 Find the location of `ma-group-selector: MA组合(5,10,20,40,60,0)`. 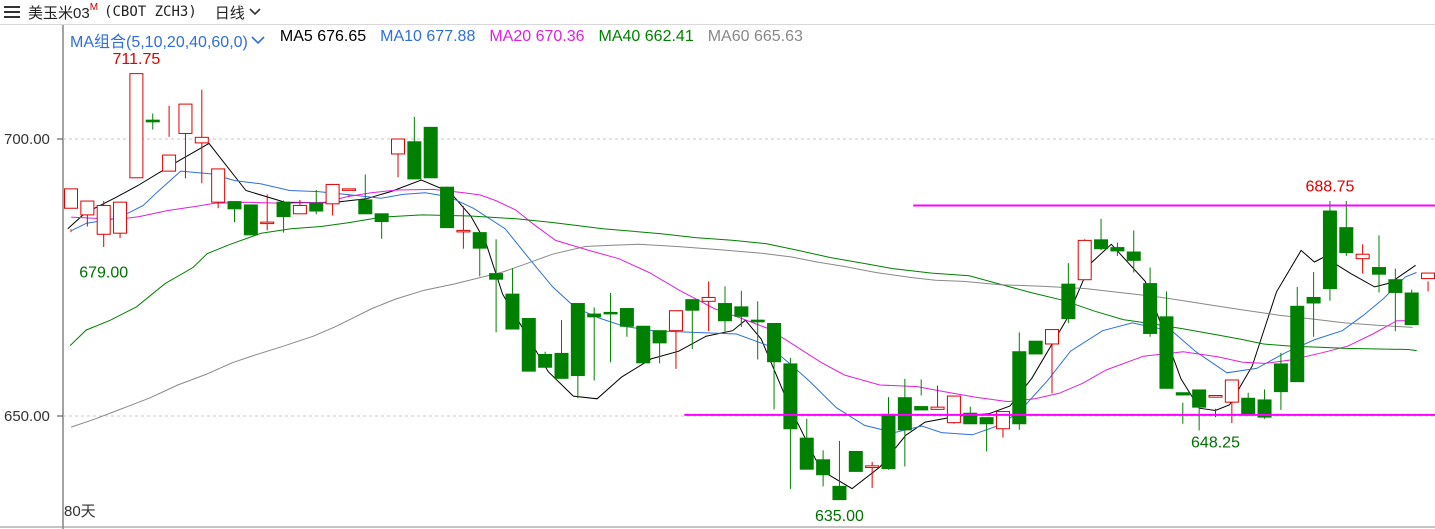

ma-group-selector: MA组合(5,10,20,40,60,0) is located at coordinates (168, 40).